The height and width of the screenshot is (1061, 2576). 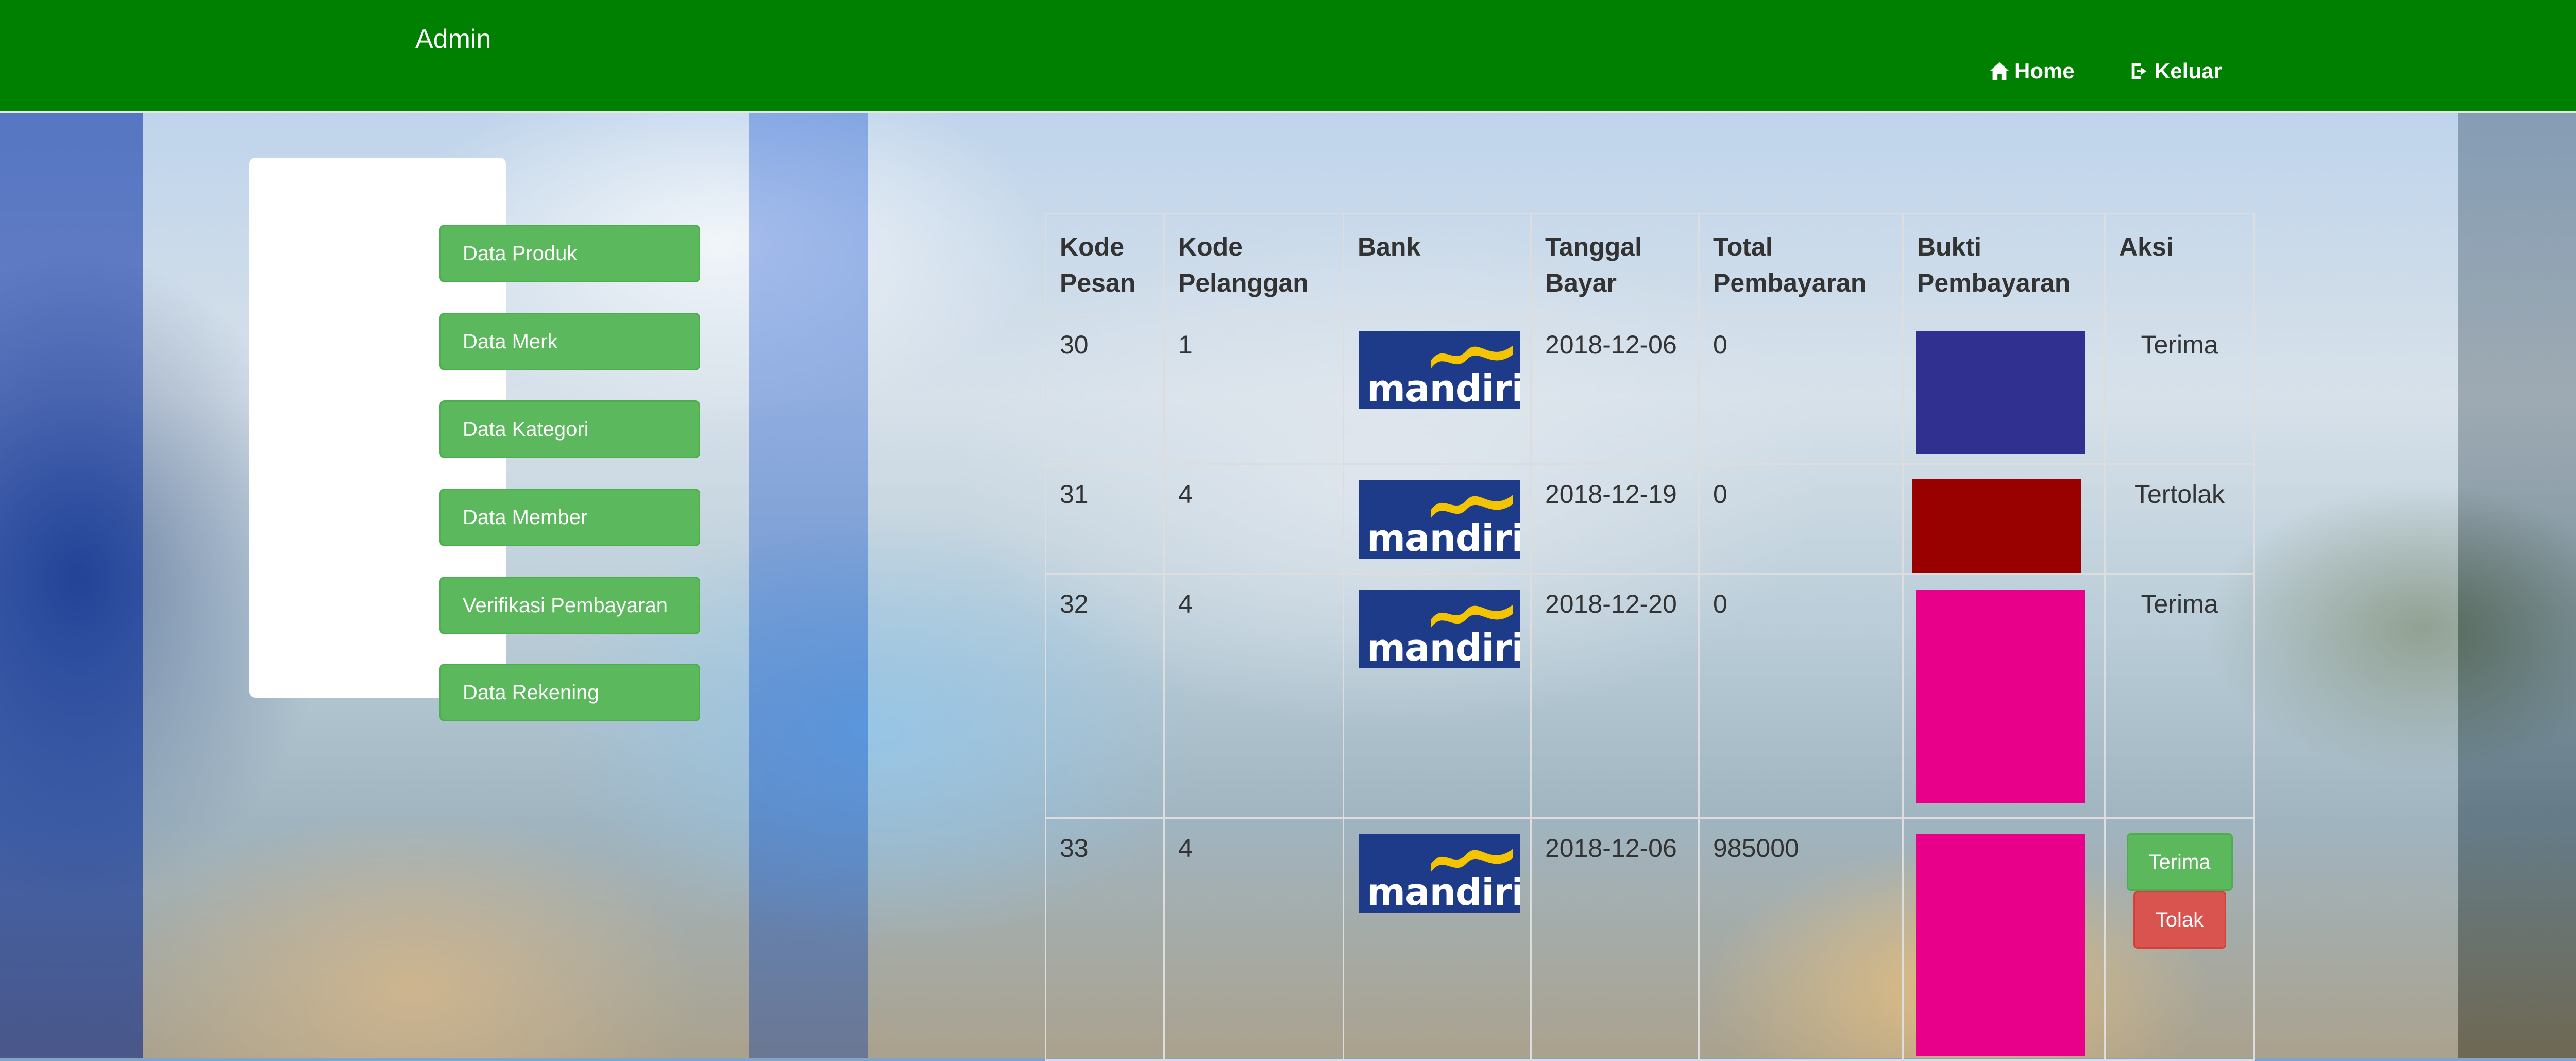 I want to click on nav-home-label: Home, so click(x=2044, y=71).